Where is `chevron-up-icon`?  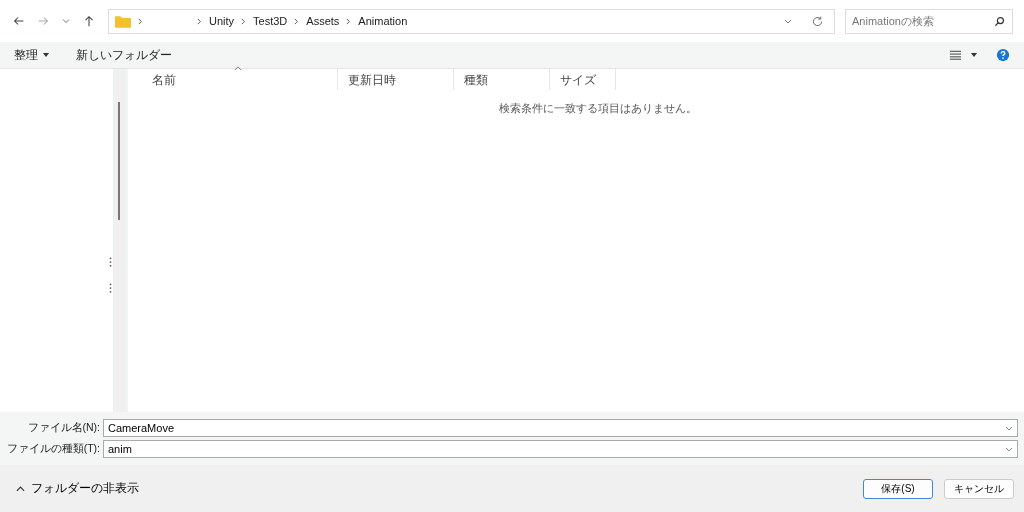
chevron-up-icon is located at coordinates (20, 488).